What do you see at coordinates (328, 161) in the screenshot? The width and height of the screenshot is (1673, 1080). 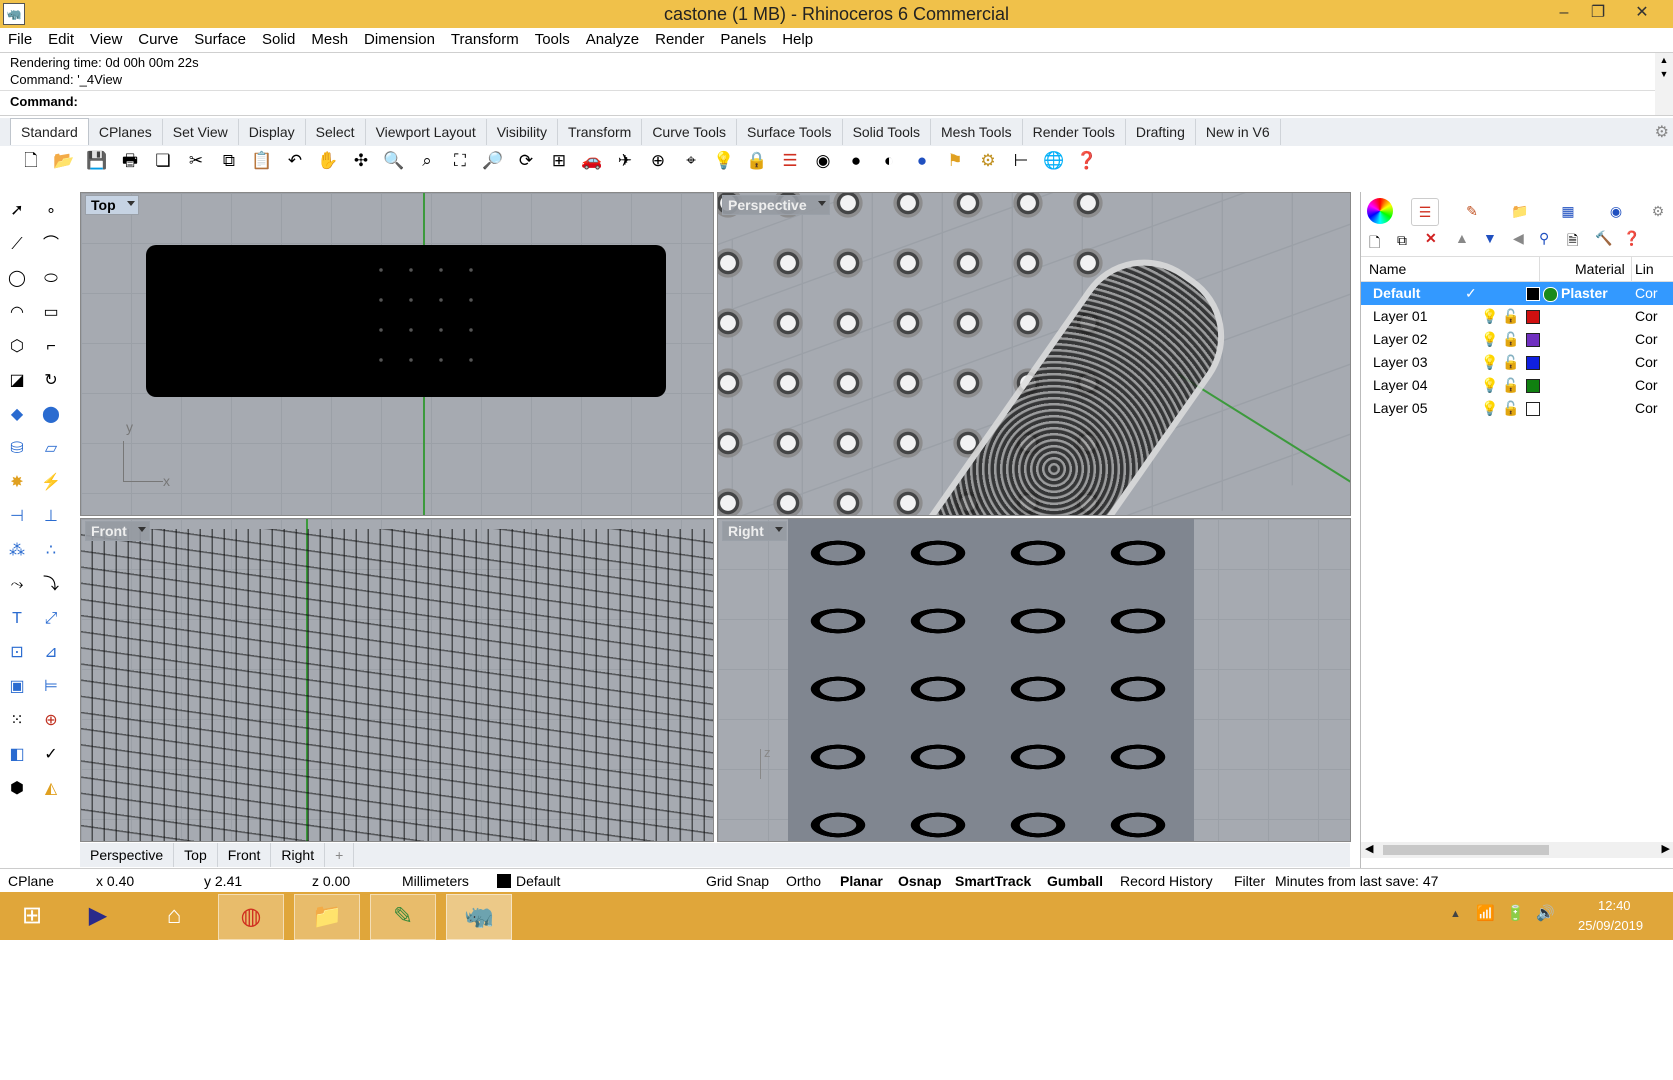 I see `pan-hand-icon: ✋` at bounding box center [328, 161].